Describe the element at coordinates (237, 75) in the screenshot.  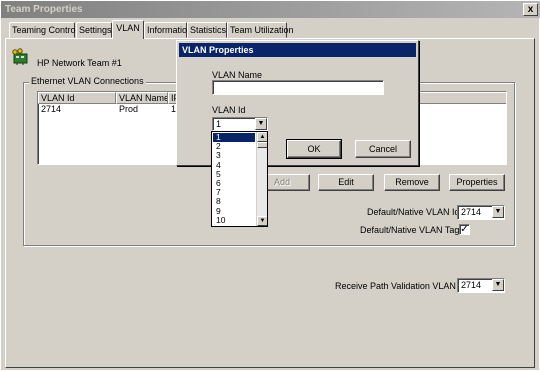
I see `vlan-name-label: VLAN Name` at that location.